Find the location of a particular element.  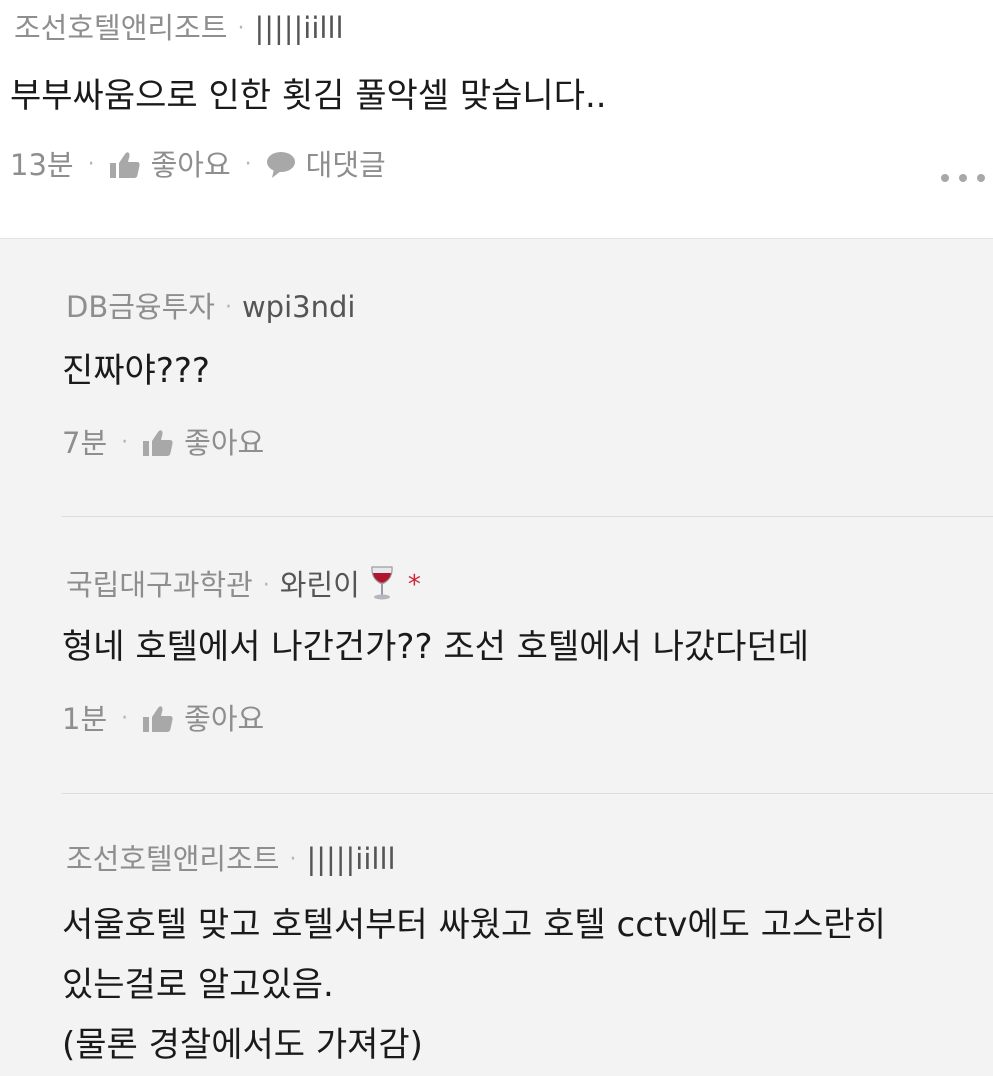

reply-button: 대댓글 is located at coordinates (326, 165).